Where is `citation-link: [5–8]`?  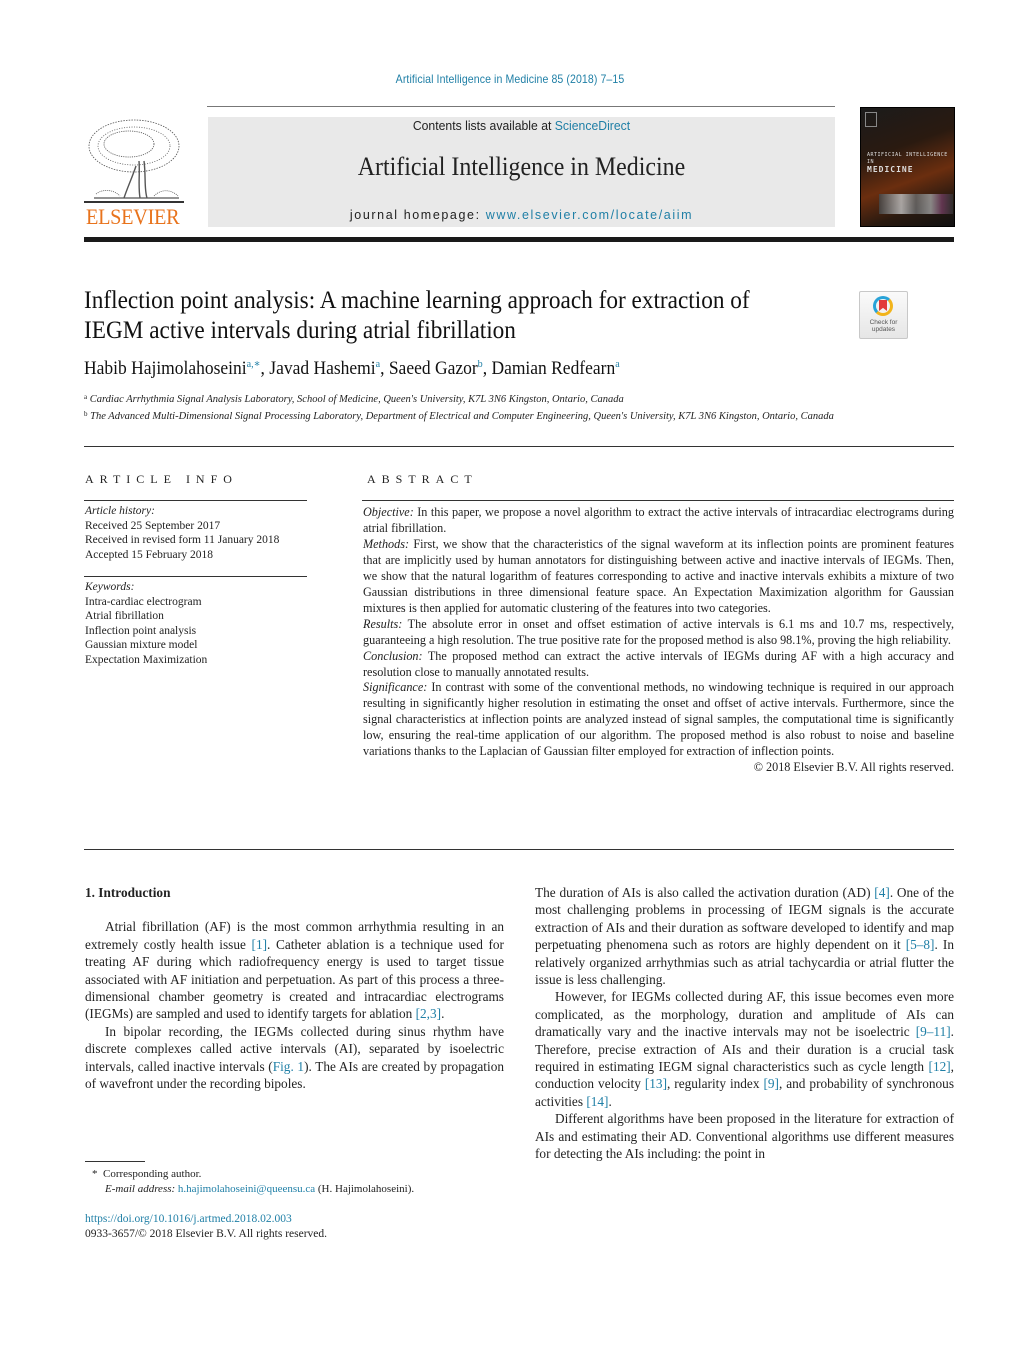 citation-link: [5–8] is located at coordinates (920, 944).